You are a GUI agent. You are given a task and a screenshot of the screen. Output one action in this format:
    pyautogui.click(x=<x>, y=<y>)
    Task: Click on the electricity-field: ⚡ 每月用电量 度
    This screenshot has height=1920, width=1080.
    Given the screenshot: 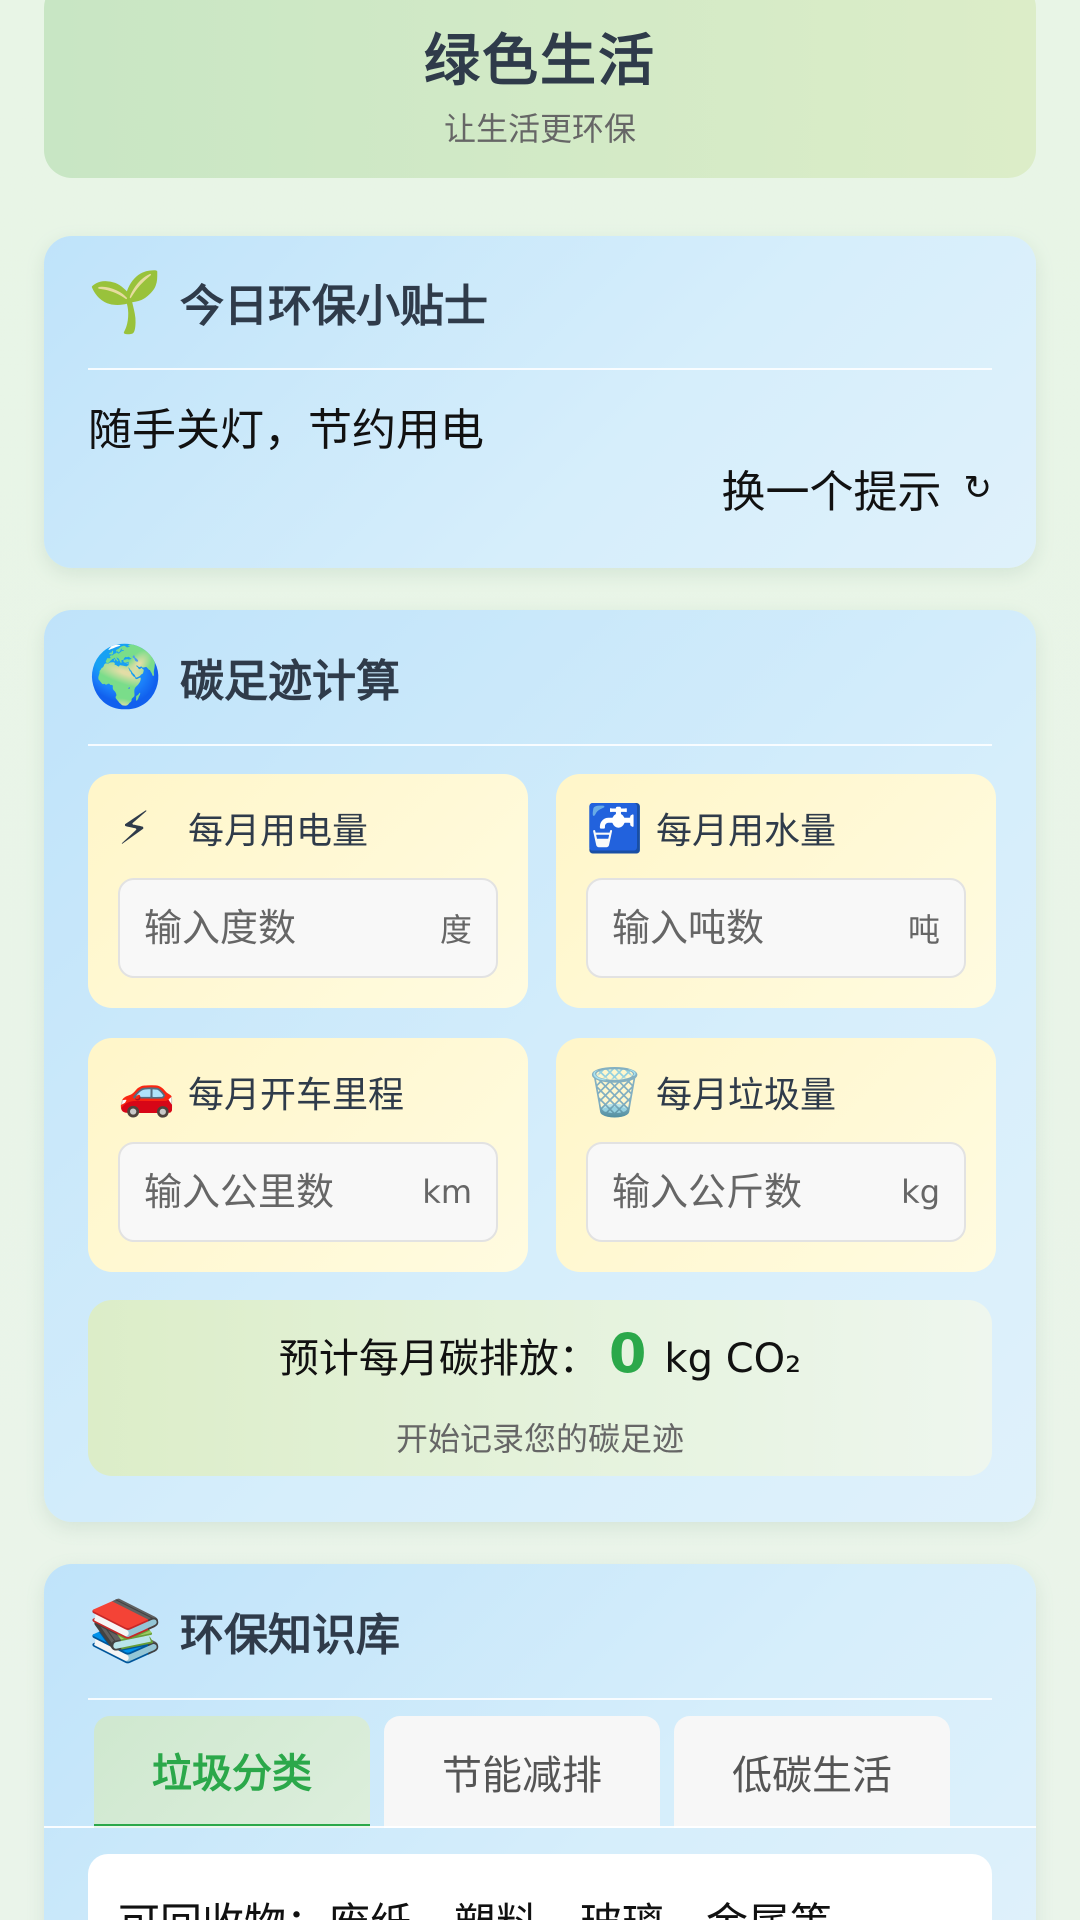 What is the action you would take?
    pyautogui.click(x=308, y=891)
    